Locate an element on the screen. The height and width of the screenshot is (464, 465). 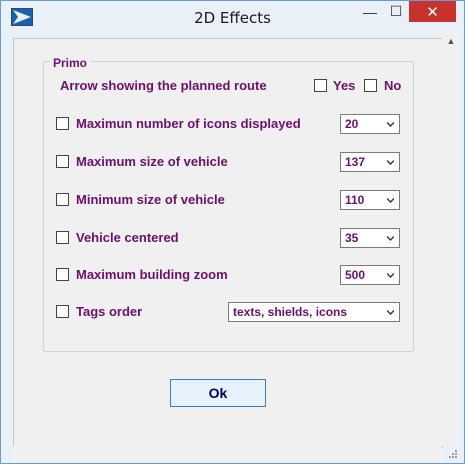
min-vehicle-size-checkbox is located at coordinates (62, 199).